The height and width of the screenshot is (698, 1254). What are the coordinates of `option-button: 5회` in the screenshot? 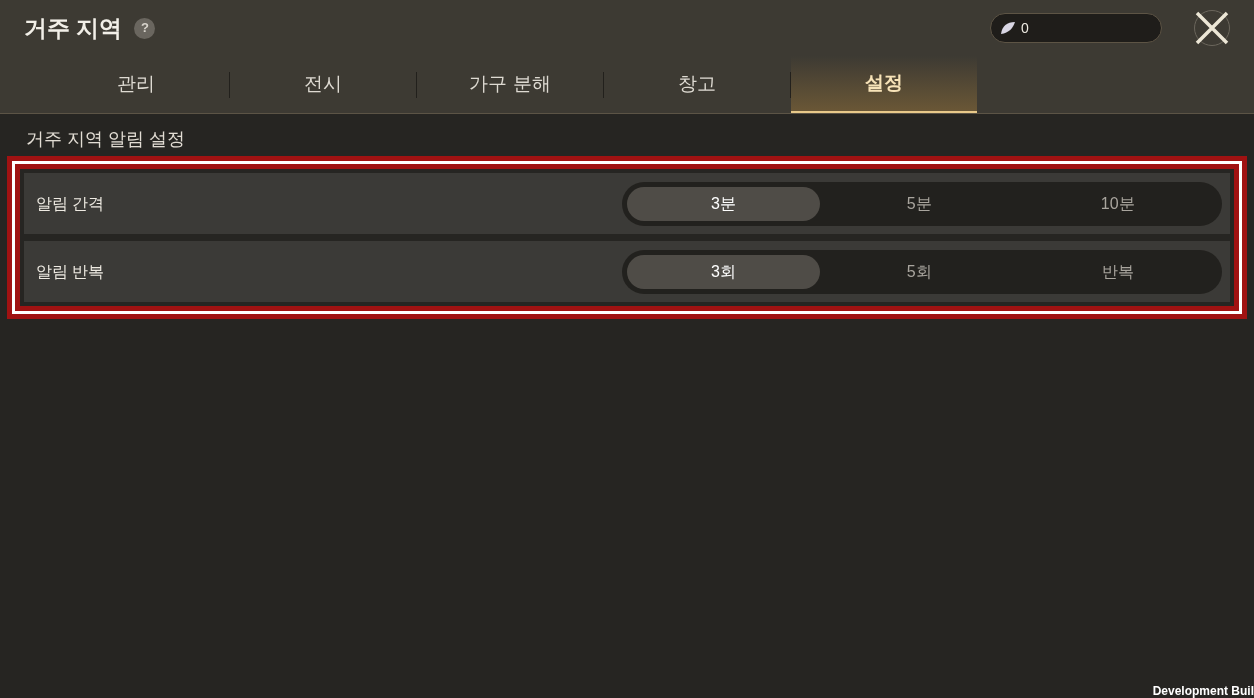 It's located at (919, 271).